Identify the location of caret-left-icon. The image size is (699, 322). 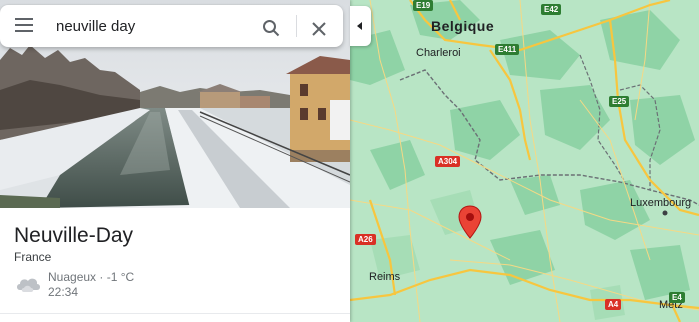
(359, 26).